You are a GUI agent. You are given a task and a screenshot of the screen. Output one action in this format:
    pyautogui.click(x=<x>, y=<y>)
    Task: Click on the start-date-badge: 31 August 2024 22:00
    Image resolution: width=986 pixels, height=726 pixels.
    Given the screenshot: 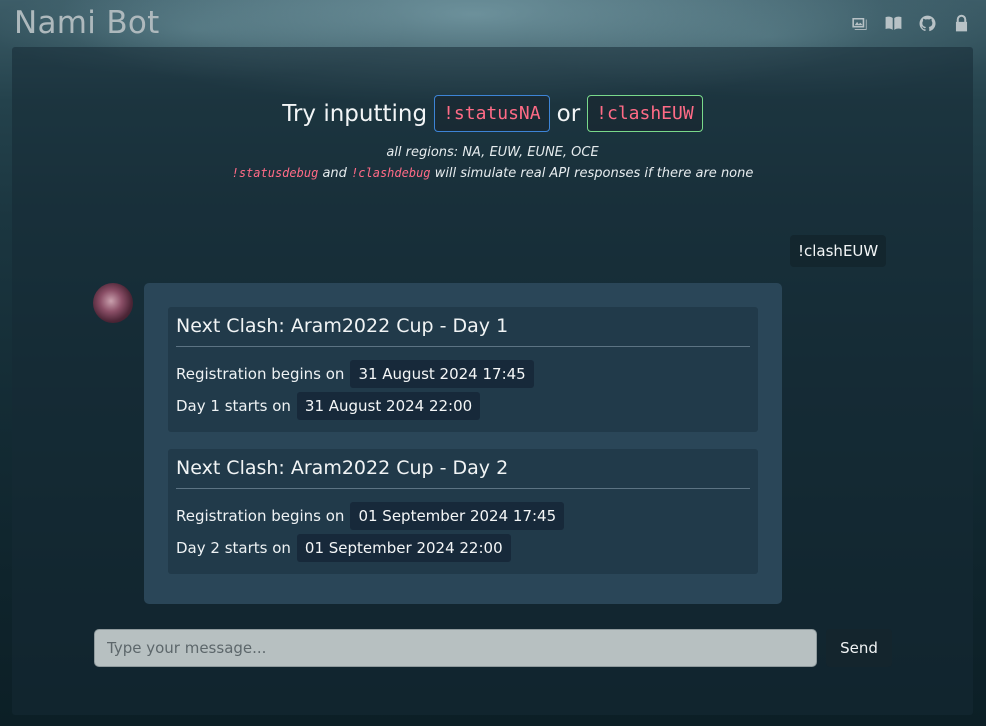 What is the action you would take?
    pyautogui.click(x=388, y=406)
    